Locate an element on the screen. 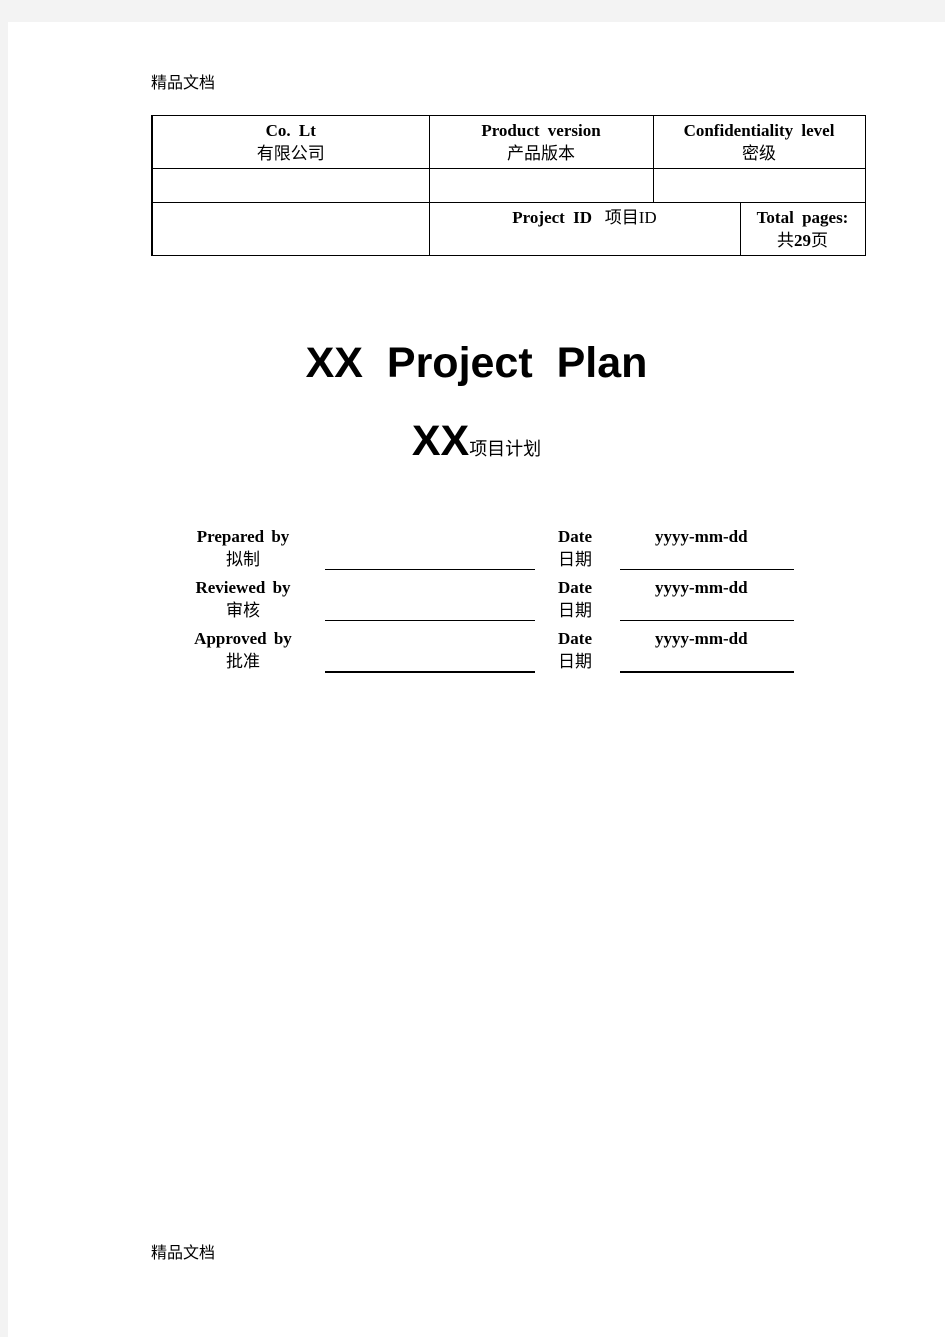 This screenshot has height=1337, width=945. project-id-label-cn: 项目ID is located at coordinates (630, 217).